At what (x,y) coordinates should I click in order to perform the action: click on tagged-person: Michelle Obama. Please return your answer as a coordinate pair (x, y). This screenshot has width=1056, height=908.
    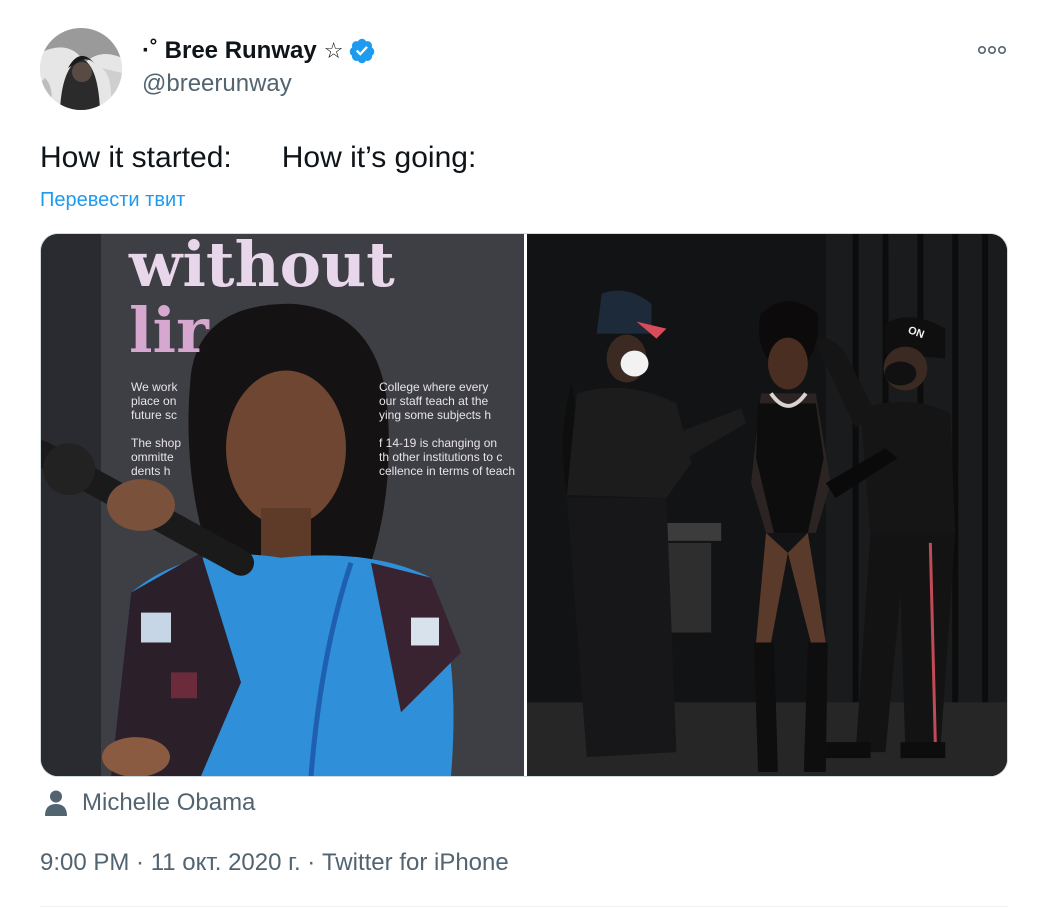
    Looking at the image, I should click on (149, 803).